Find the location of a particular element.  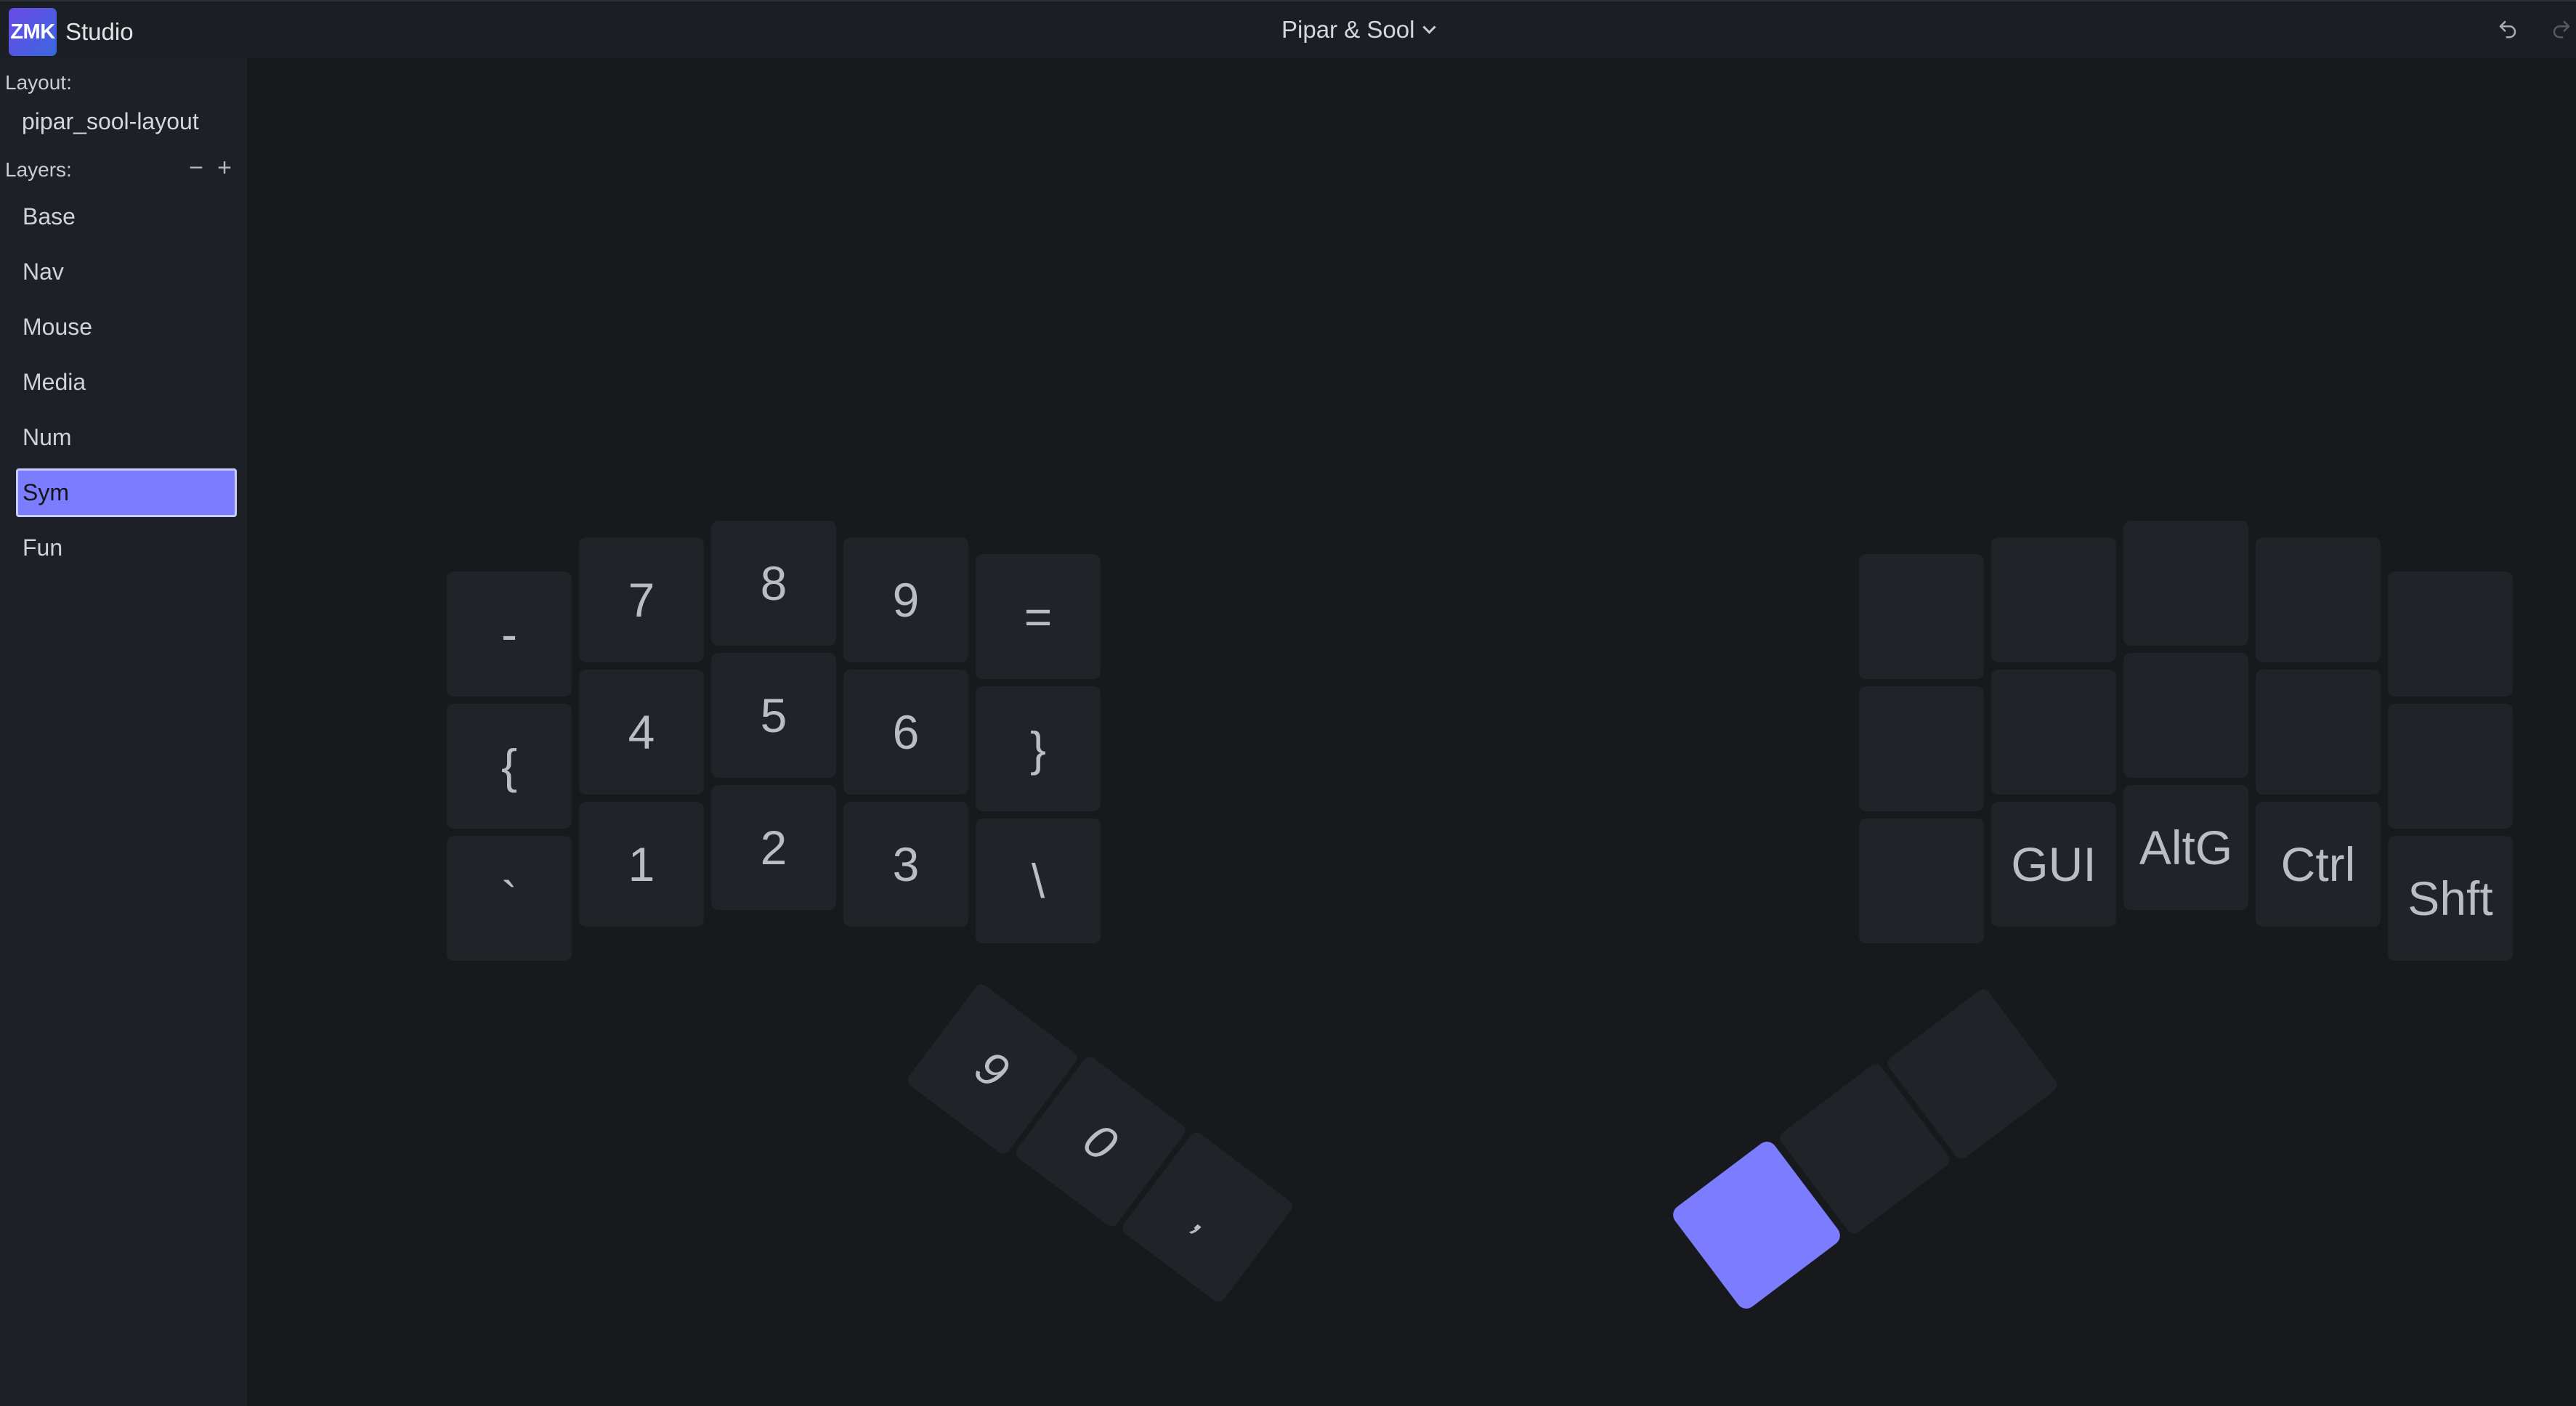

key-left-r0-c1: 7 is located at coordinates (641, 599).